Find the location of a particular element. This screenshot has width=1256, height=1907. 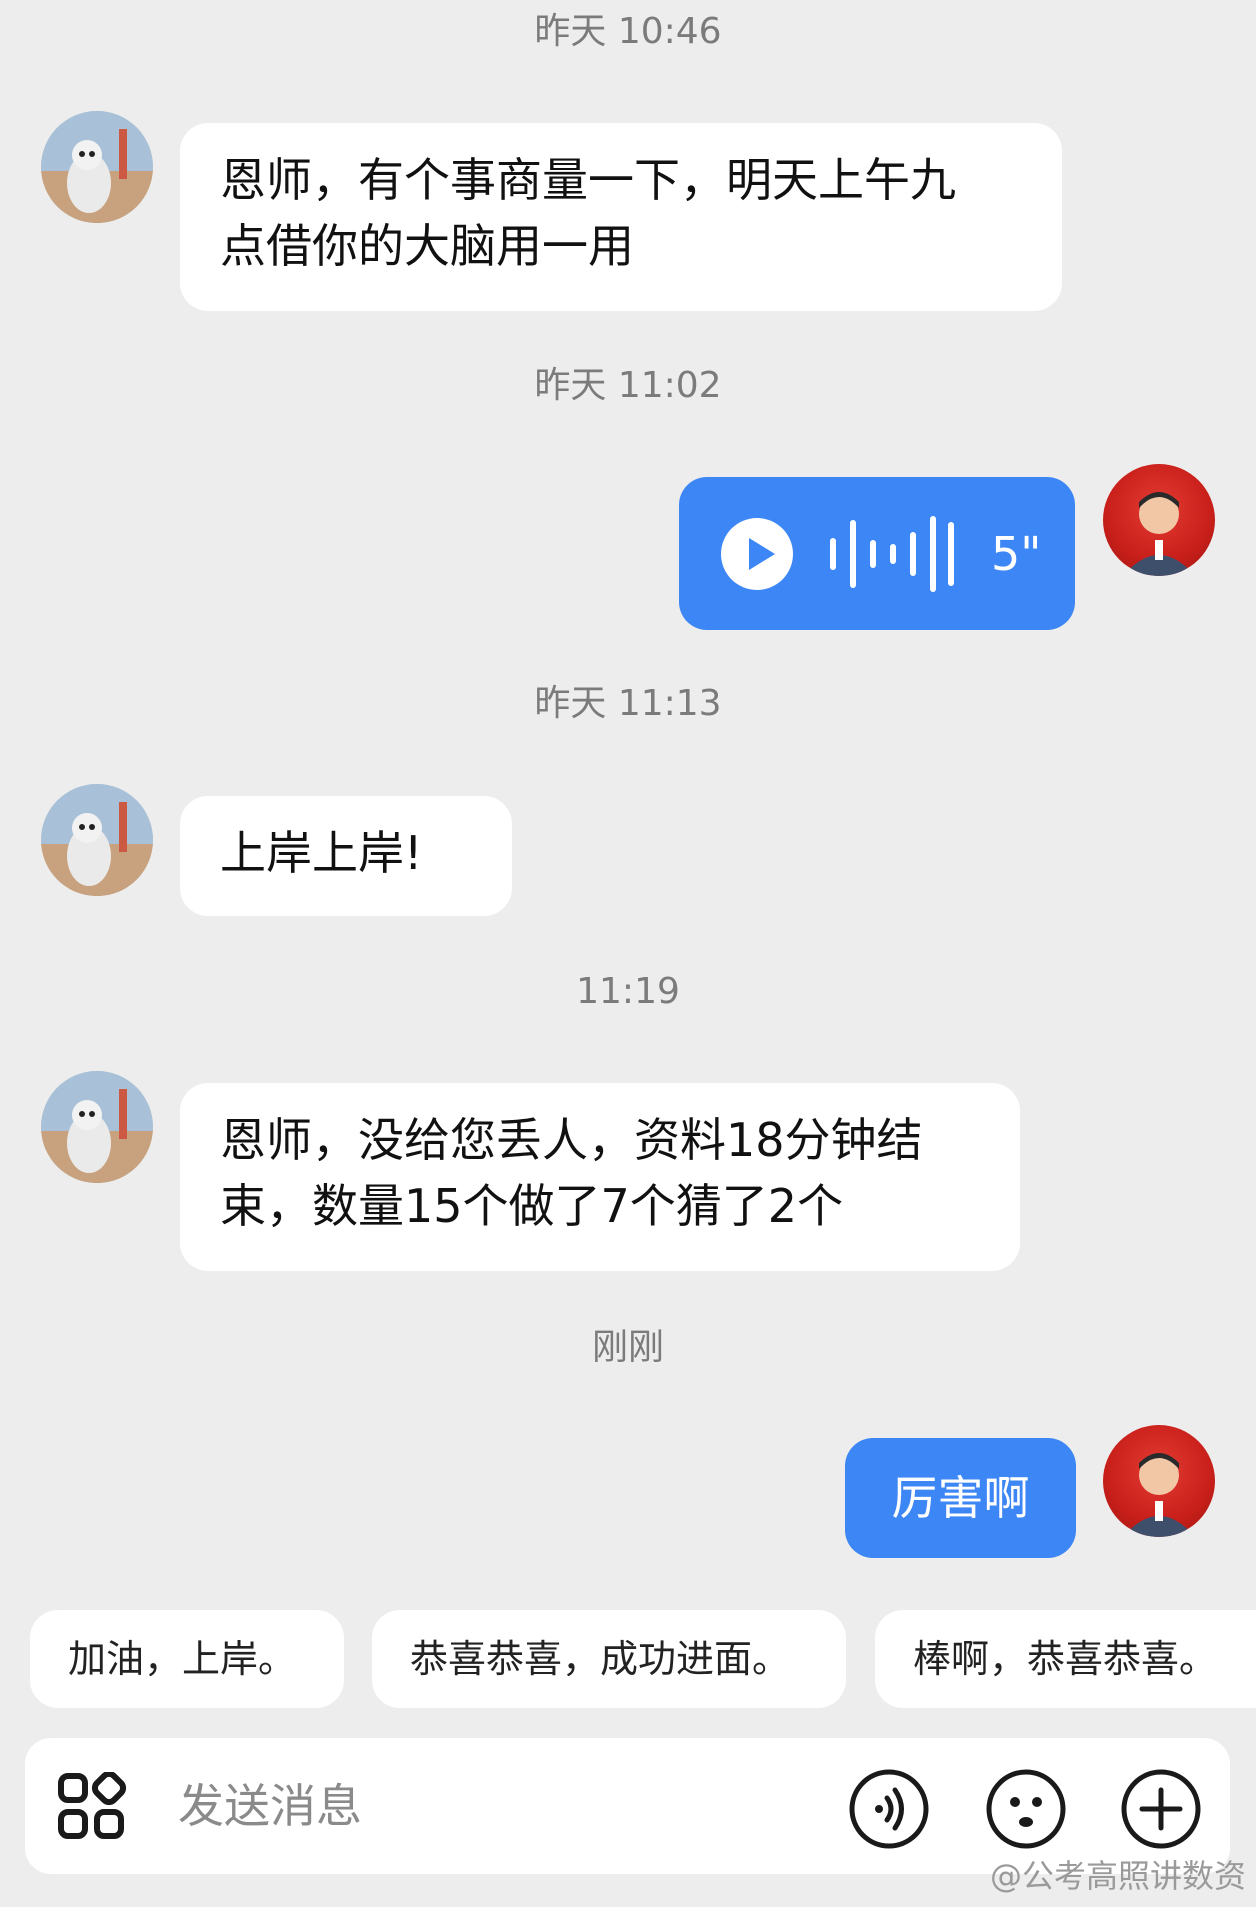

message-bubble-incoming: 恩师，没给您丢人，资料18分钟结 束，数量15个做了7个猜了2个 is located at coordinates (600, 1177).